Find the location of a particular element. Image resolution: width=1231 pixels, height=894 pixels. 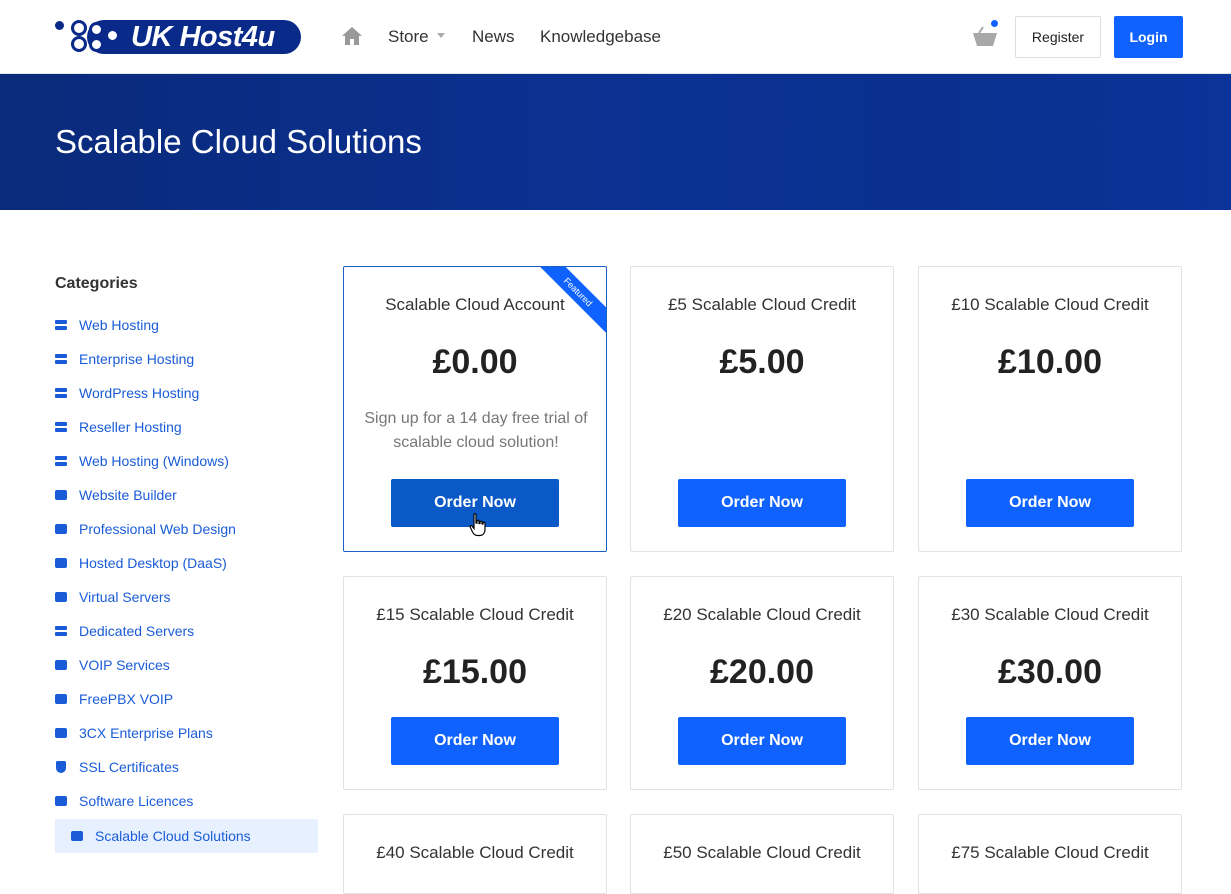

product-name: £15 Scalable Cloud Credit is located at coordinates (475, 614).